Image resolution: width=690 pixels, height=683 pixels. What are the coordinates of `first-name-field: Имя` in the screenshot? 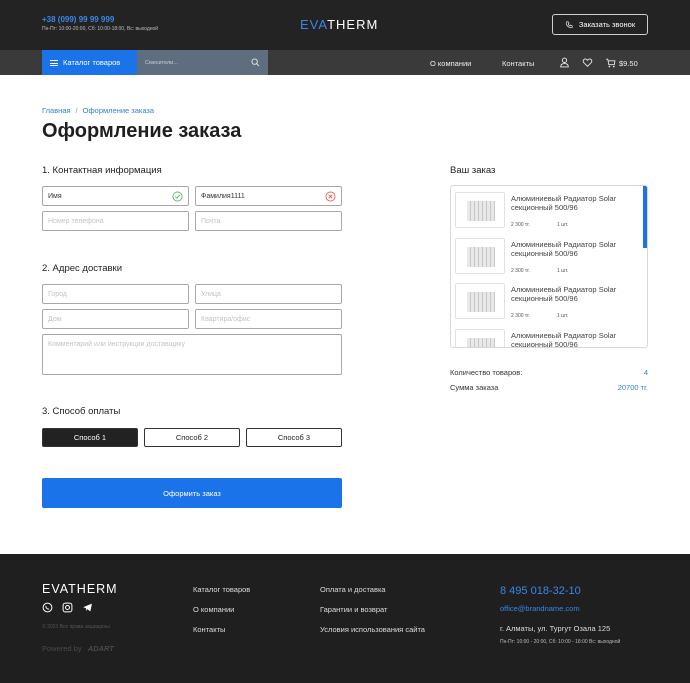 It's located at (115, 196).